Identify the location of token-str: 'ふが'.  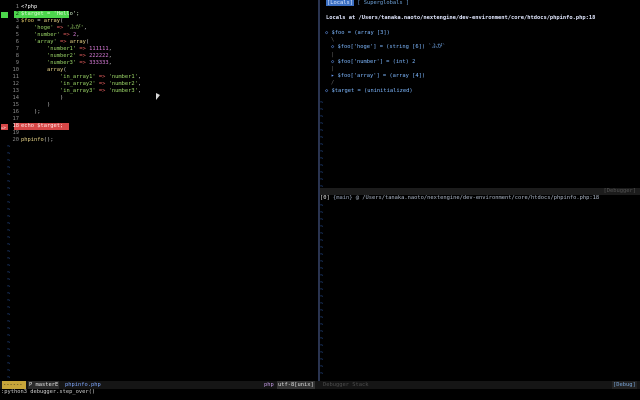
(75, 28).